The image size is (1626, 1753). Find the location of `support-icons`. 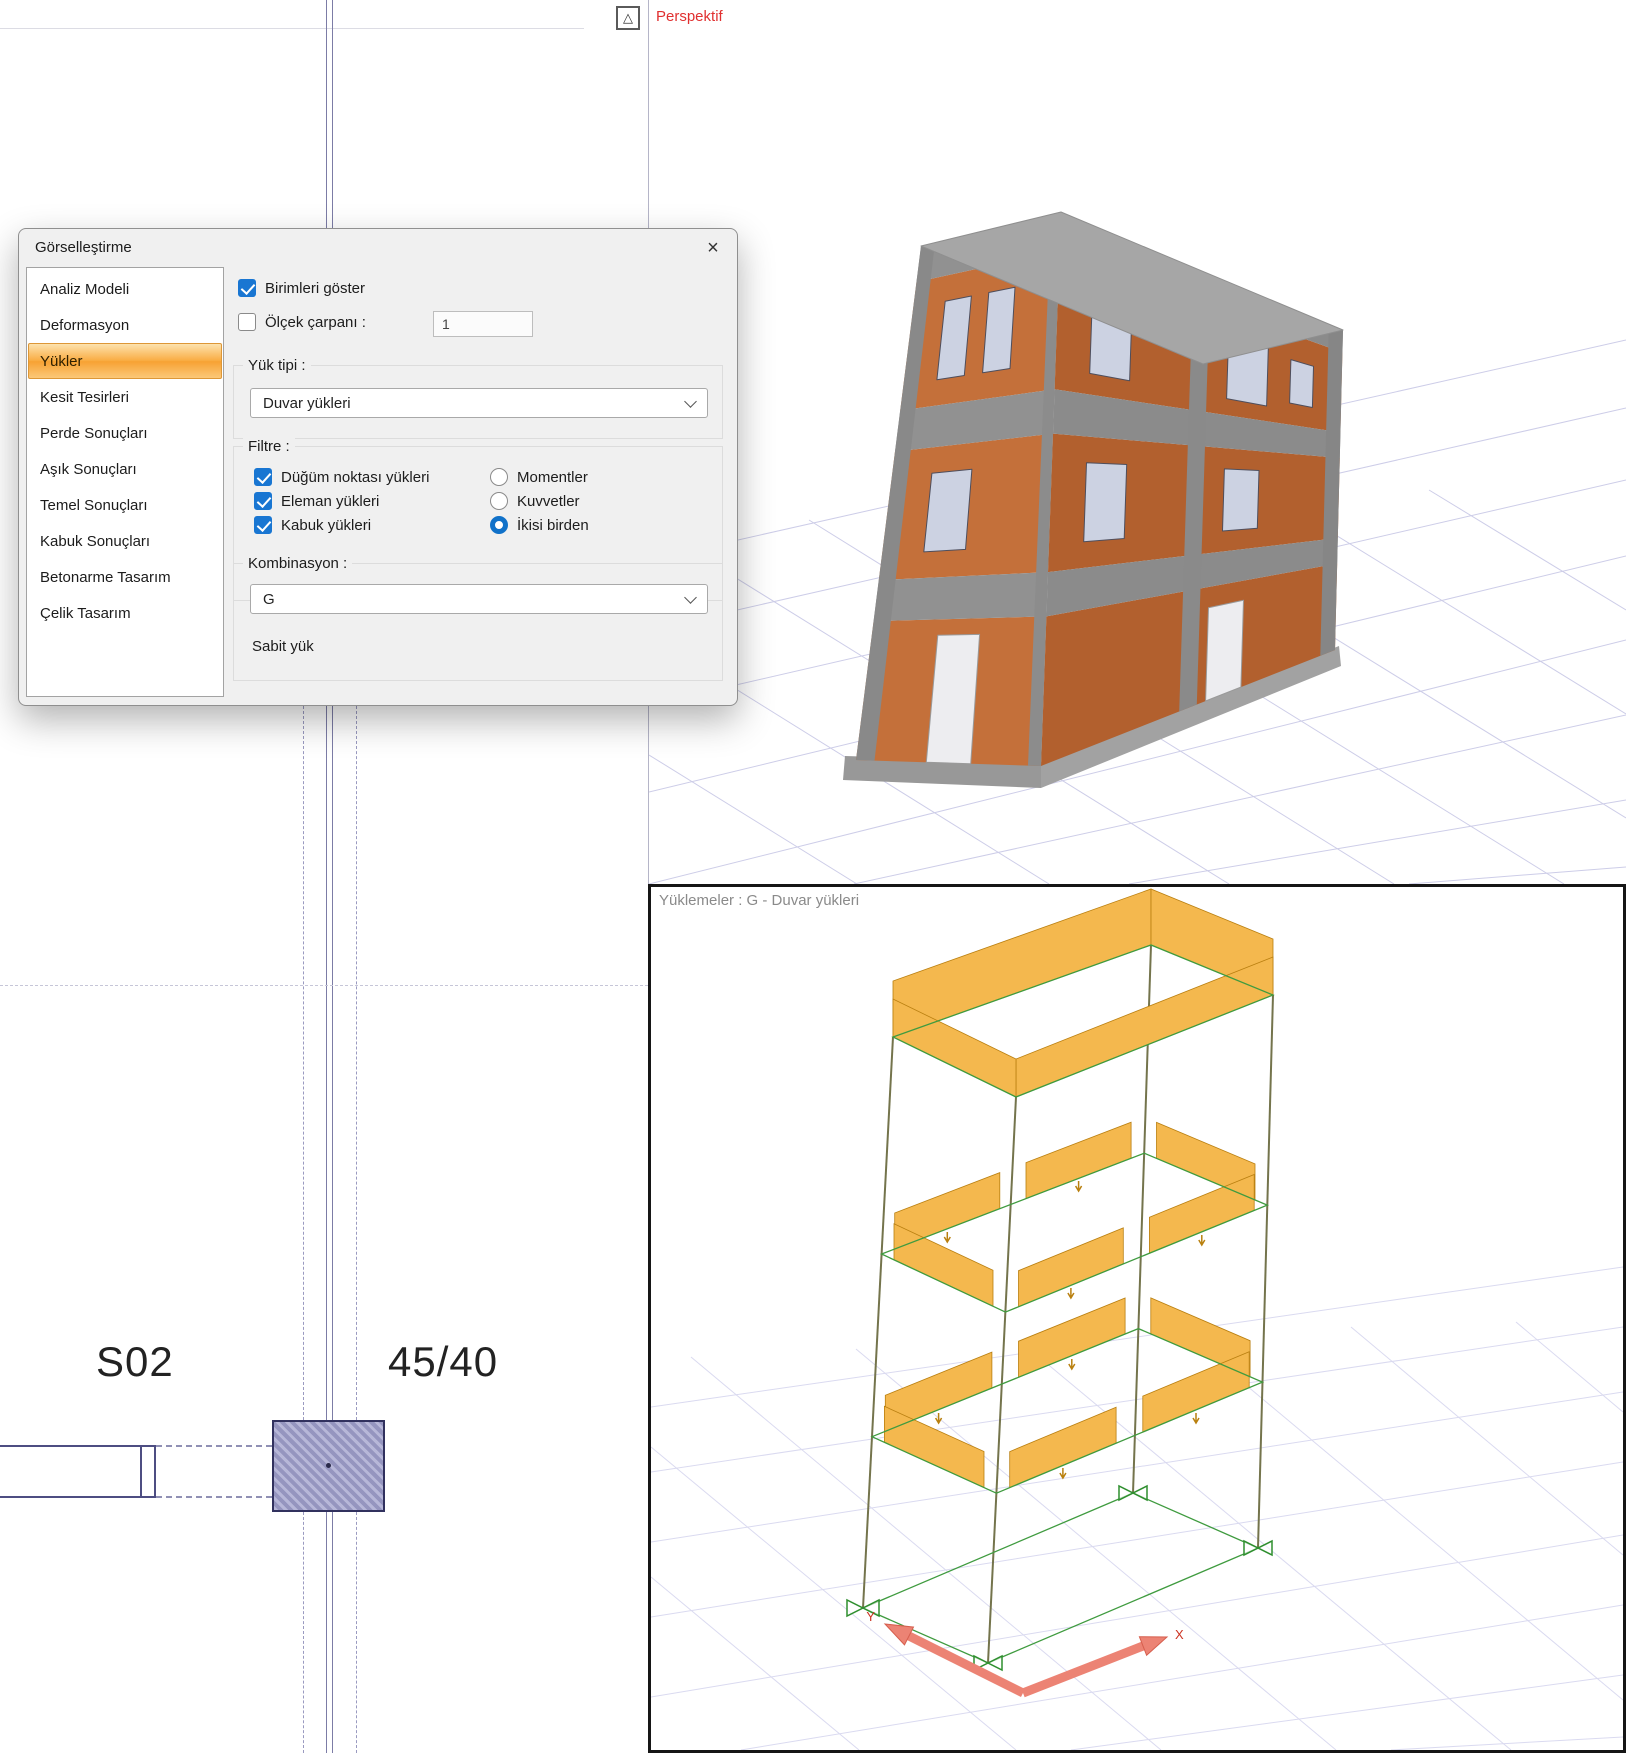

support-icons is located at coordinates (1059, 1578).